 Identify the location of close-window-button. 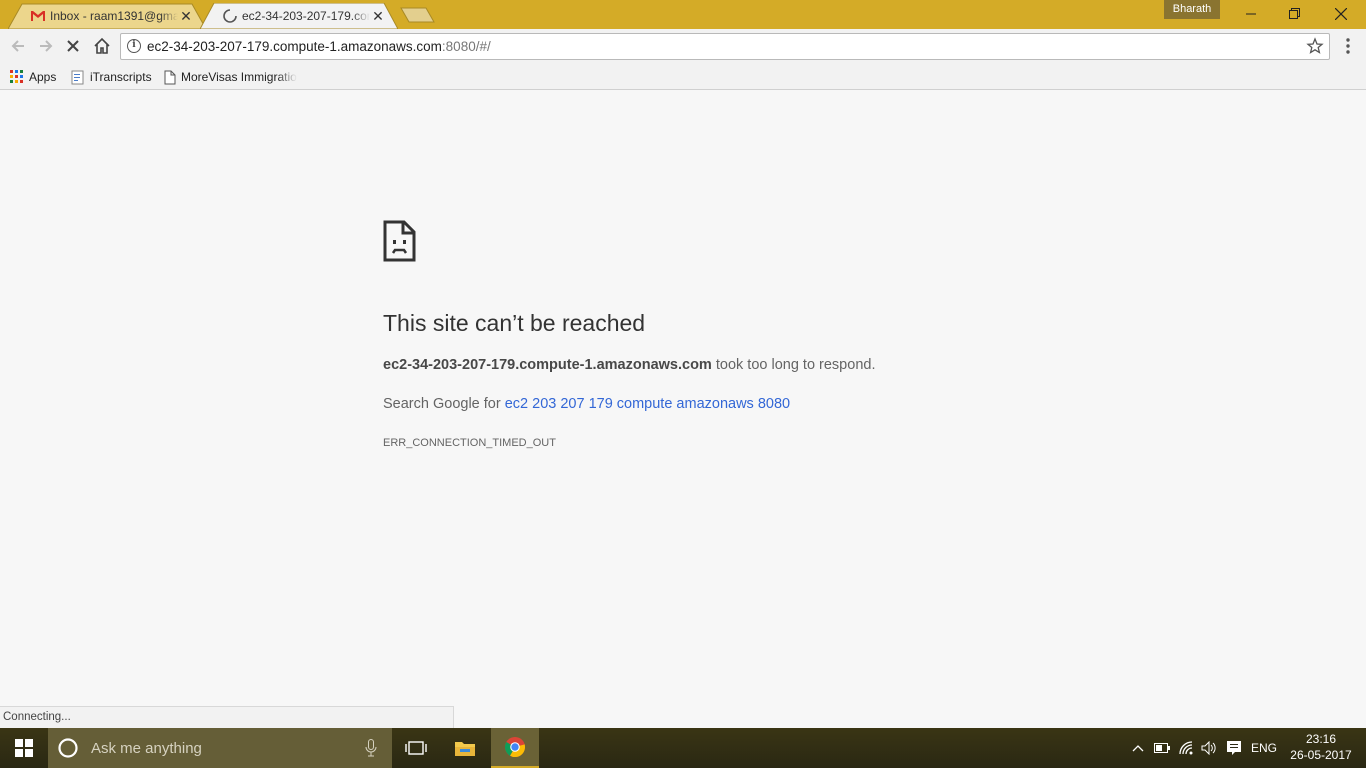
(1341, 14).